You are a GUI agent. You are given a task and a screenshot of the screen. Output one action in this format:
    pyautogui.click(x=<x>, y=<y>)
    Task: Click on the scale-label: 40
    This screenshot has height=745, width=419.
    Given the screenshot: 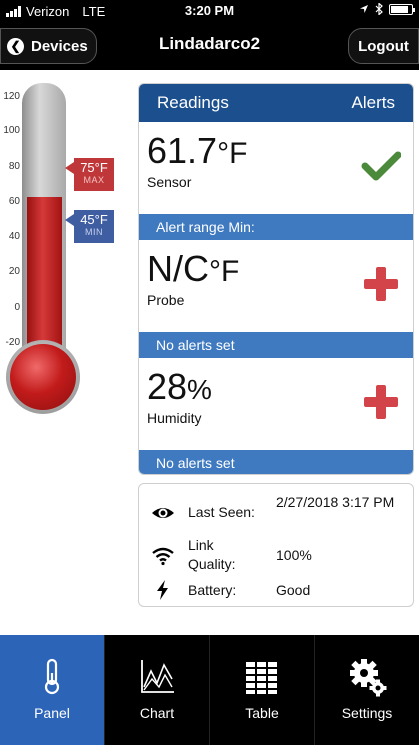 What is the action you would take?
    pyautogui.click(x=14, y=236)
    